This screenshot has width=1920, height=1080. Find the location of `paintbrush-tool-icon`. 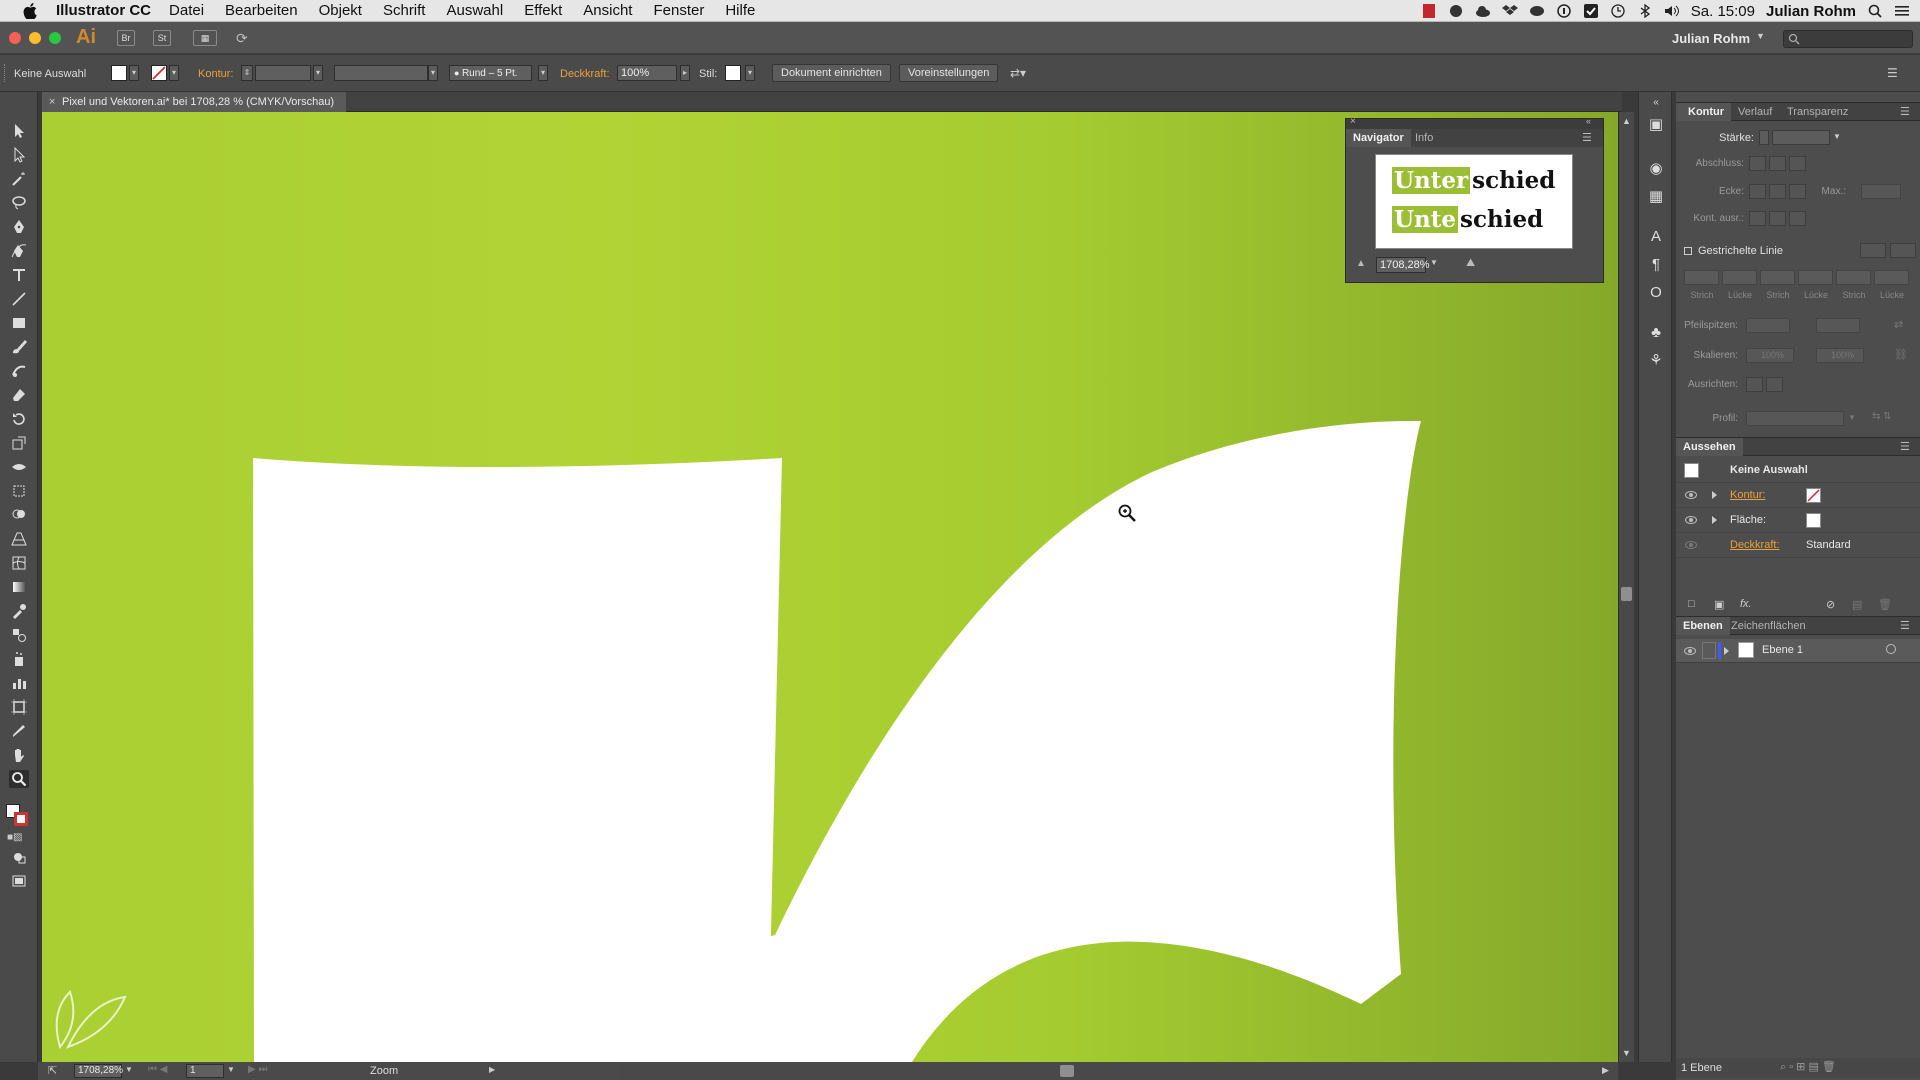

paintbrush-tool-icon is located at coordinates (19, 347).